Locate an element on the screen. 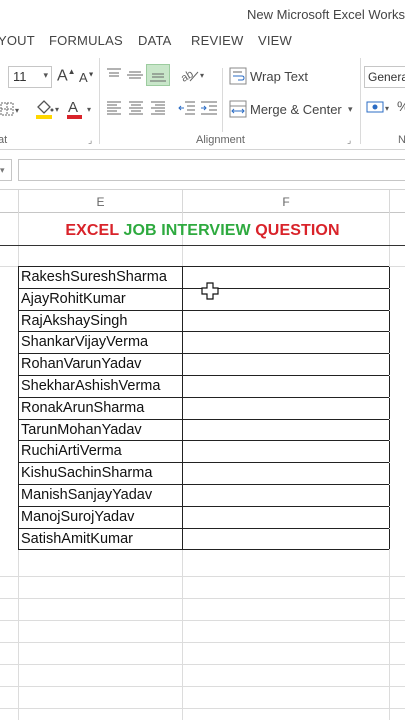 The image size is (405, 720). sheet-heading: EXCEL JOB INTERVIEW QUESTION is located at coordinates (202, 231).